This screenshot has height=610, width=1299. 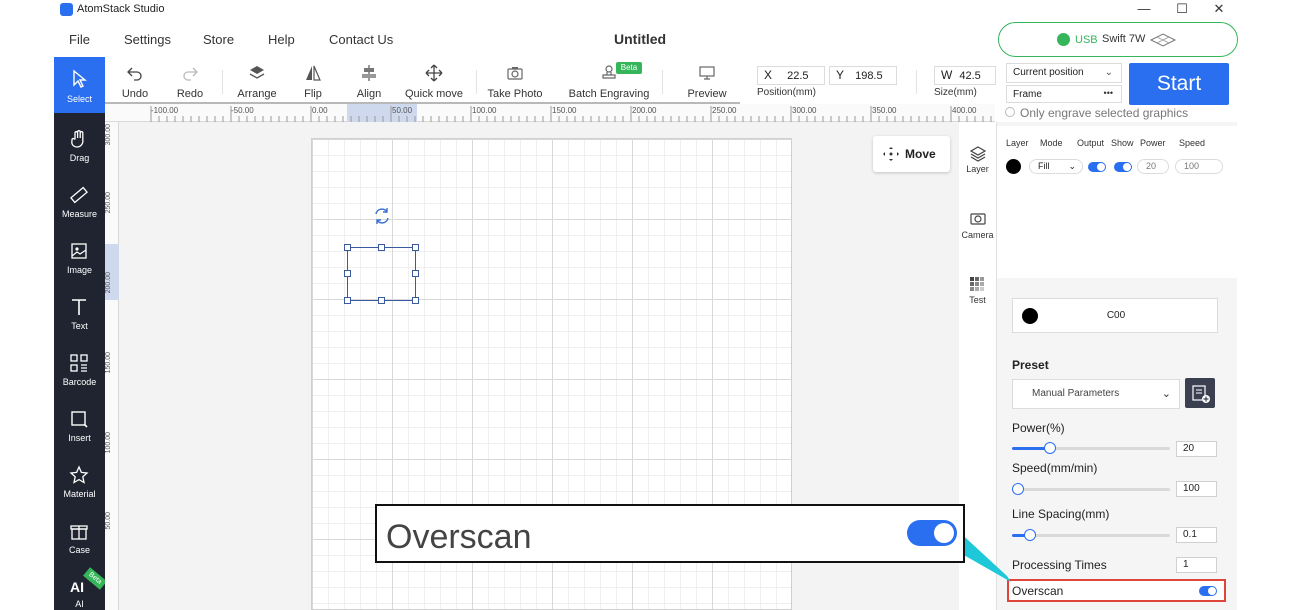 What do you see at coordinates (79, 487) in the screenshot?
I see `tool-material: Material` at bounding box center [79, 487].